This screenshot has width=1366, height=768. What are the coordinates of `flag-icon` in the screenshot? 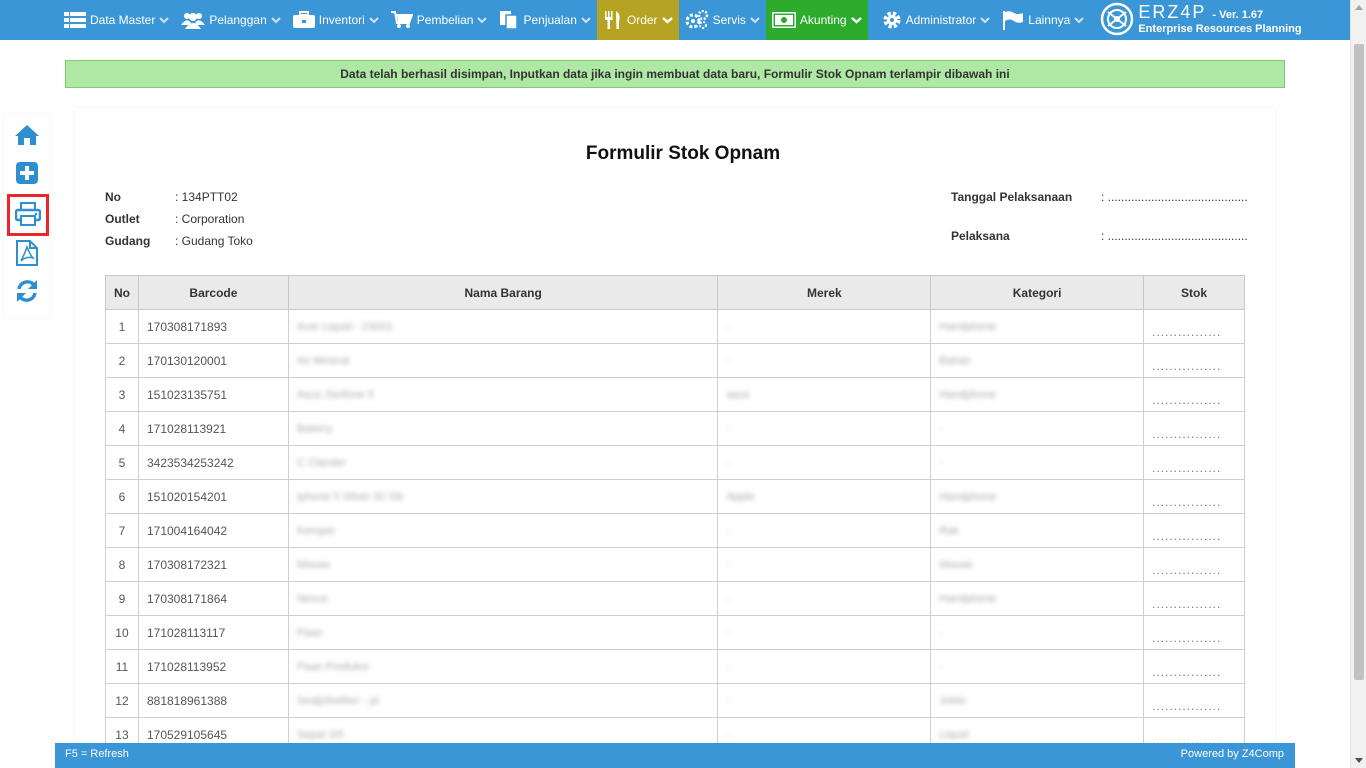 It's located at (1013, 20).